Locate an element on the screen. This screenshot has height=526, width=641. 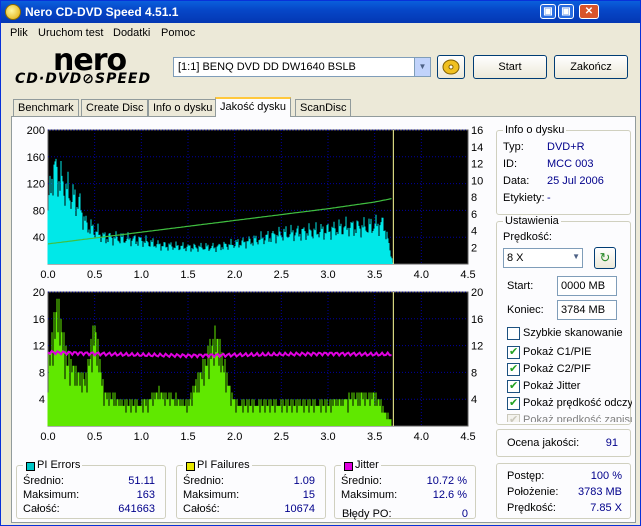
y-right-tick-label: 6 is located at coordinates (474, 215).